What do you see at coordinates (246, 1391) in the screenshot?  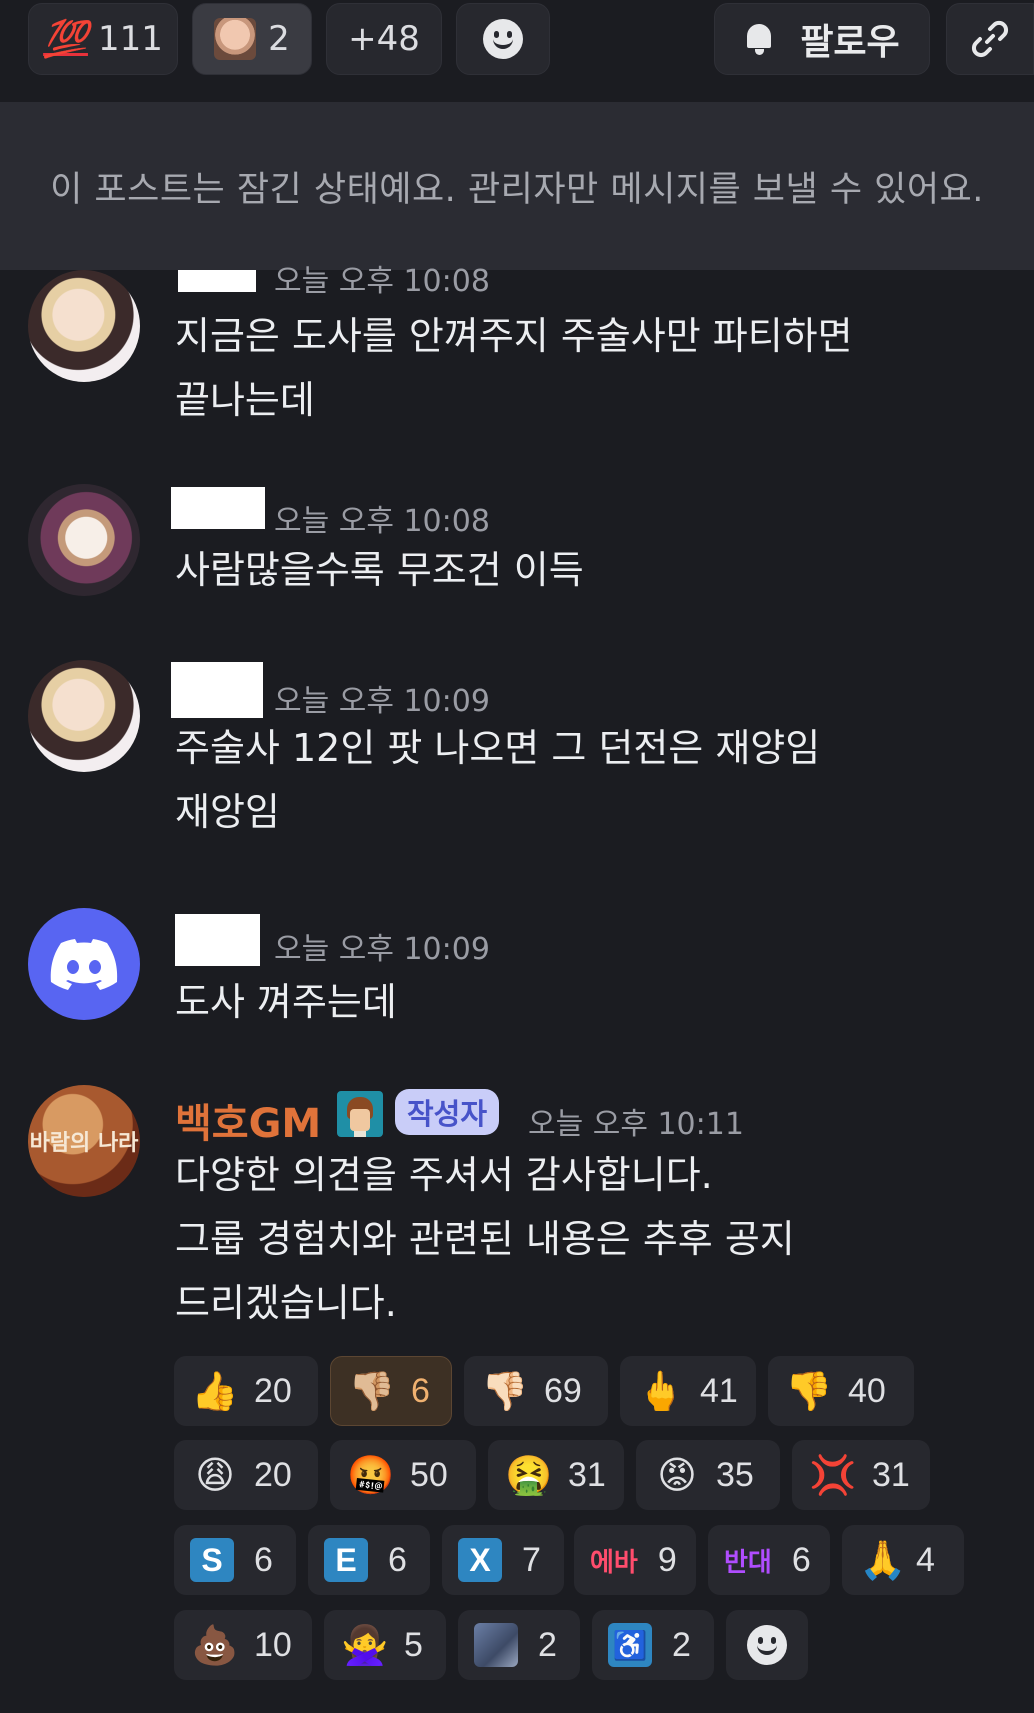 I see `reaction-thumbs-up: 👍 20` at bounding box center [246, 1391].